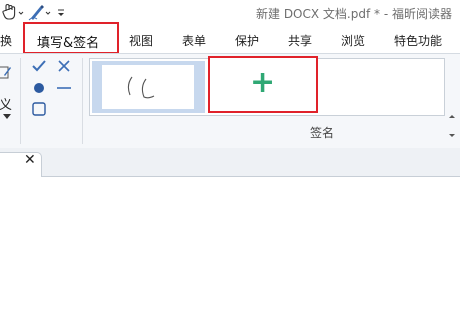 Image resolution: width=460 pixels, height=329 pixels. Describe the element at coordinates (300, 40) in the screenshot. I see `tab-share: 共享` at that location.